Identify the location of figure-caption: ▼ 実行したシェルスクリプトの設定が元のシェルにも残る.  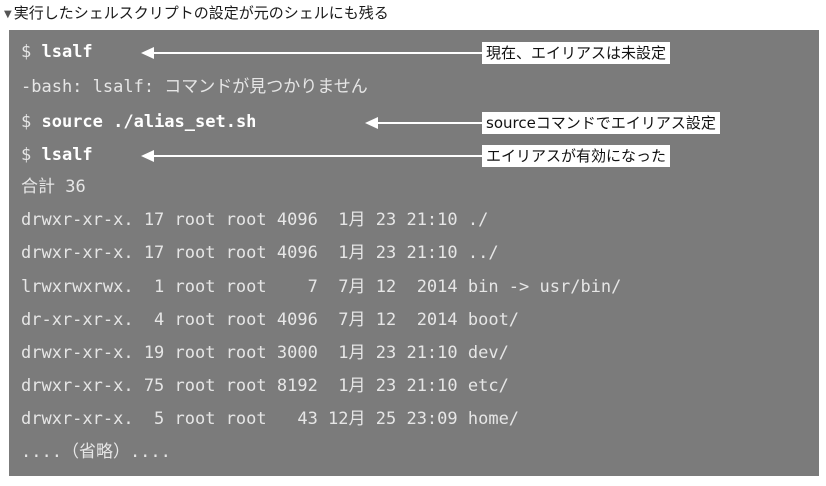
(196, 13).